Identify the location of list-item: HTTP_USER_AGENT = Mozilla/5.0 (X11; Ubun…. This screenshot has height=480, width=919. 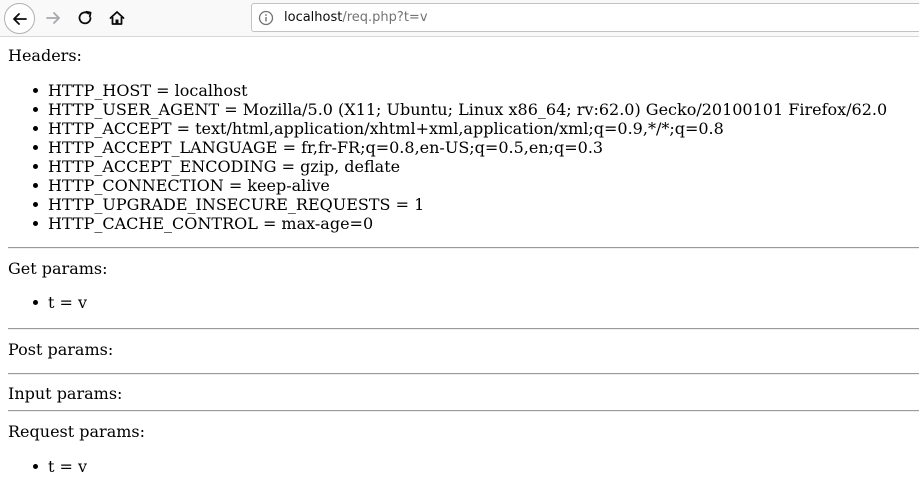
(460, 109).